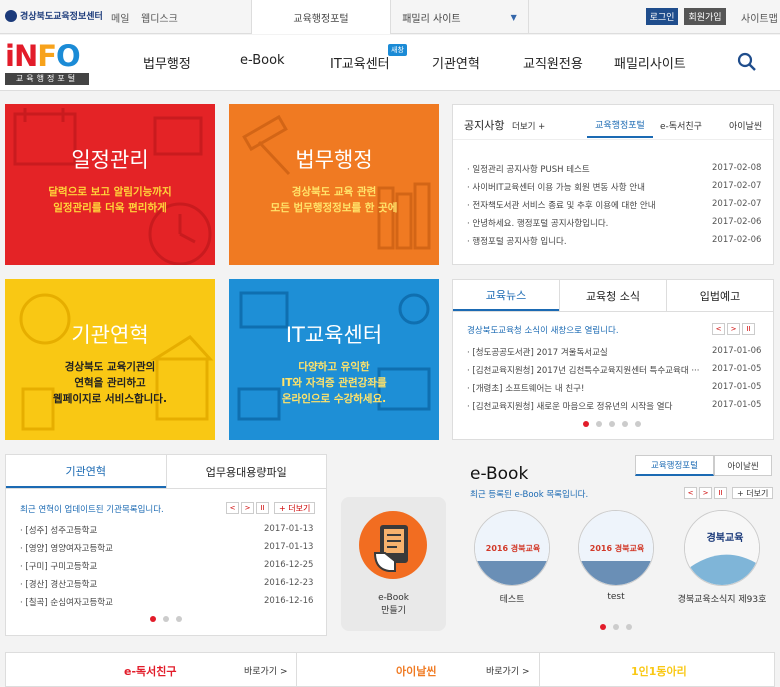 The height and width of the screenshot is (687, 780). What do you see at coordinates (569, 406) in the screenshot?
I see `list-item: · [김천교육지원청] 새로운 마음으로 정유년의 시작을 열다` at bounding box center [569, 406].